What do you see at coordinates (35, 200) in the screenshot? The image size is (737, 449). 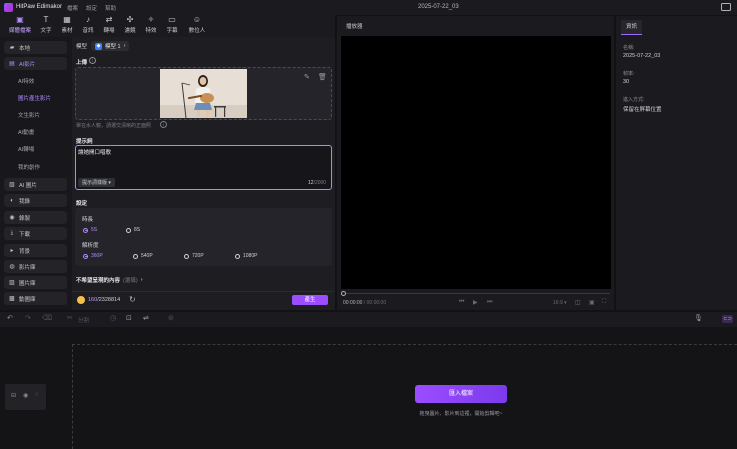 I see `sidebar-item-record: ◐ 我錄` at bounding box center [35, 200].